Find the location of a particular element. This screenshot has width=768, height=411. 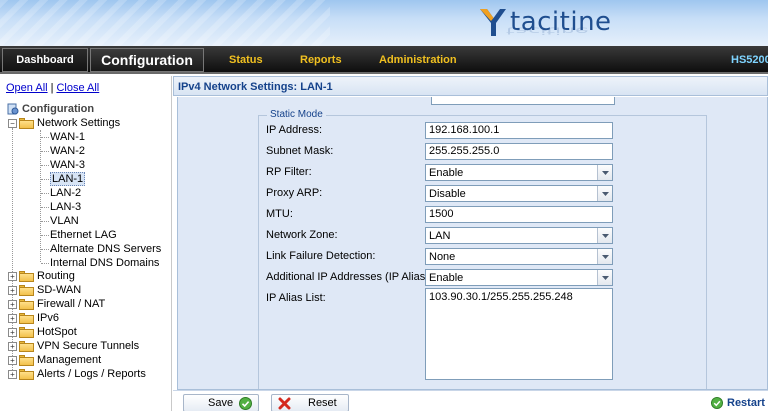

tree-leaf-lan-1: LAN-1 is located at coordinates (68, 179).